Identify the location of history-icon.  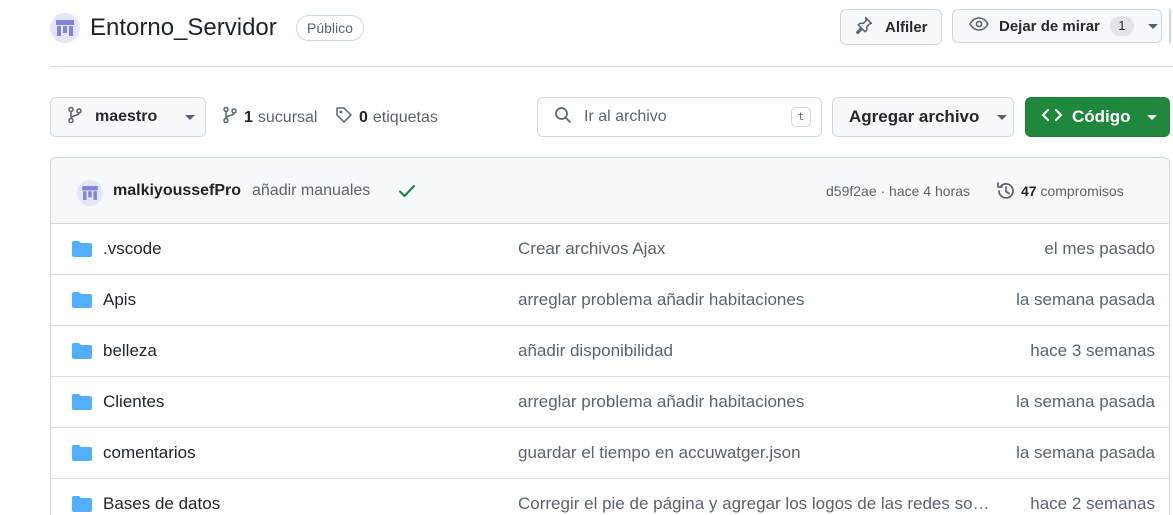
(1006, 193).